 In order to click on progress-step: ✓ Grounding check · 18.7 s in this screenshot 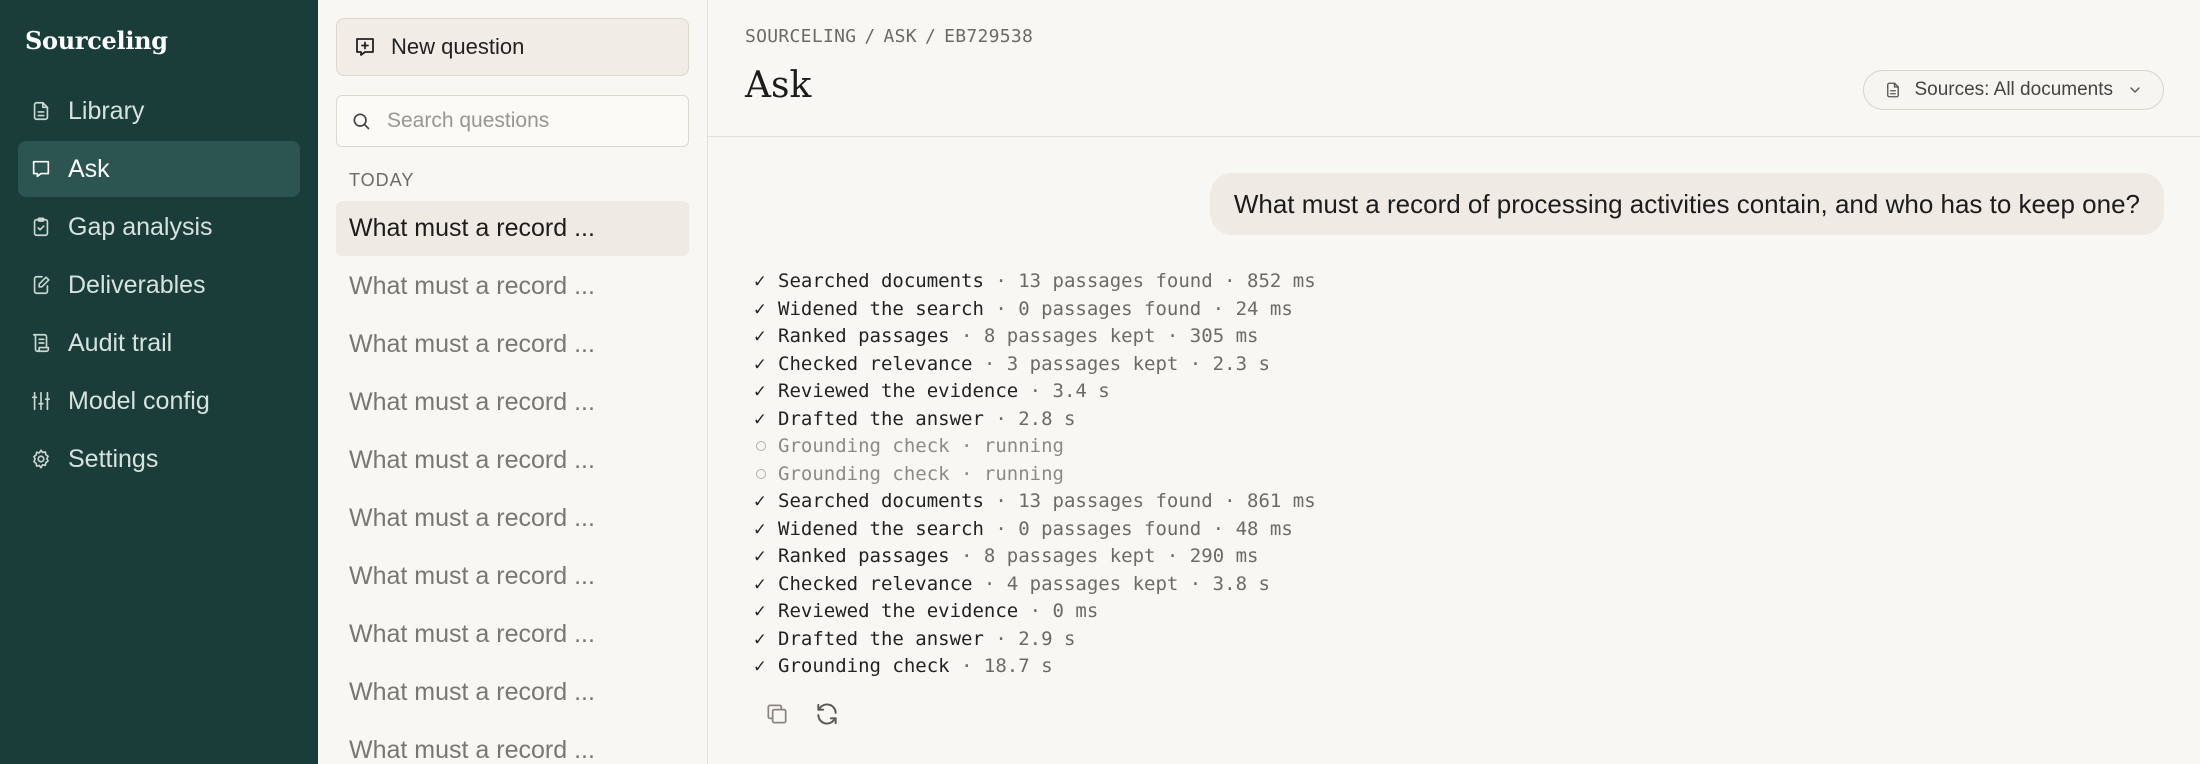, I will do `click(1459, 667)`.